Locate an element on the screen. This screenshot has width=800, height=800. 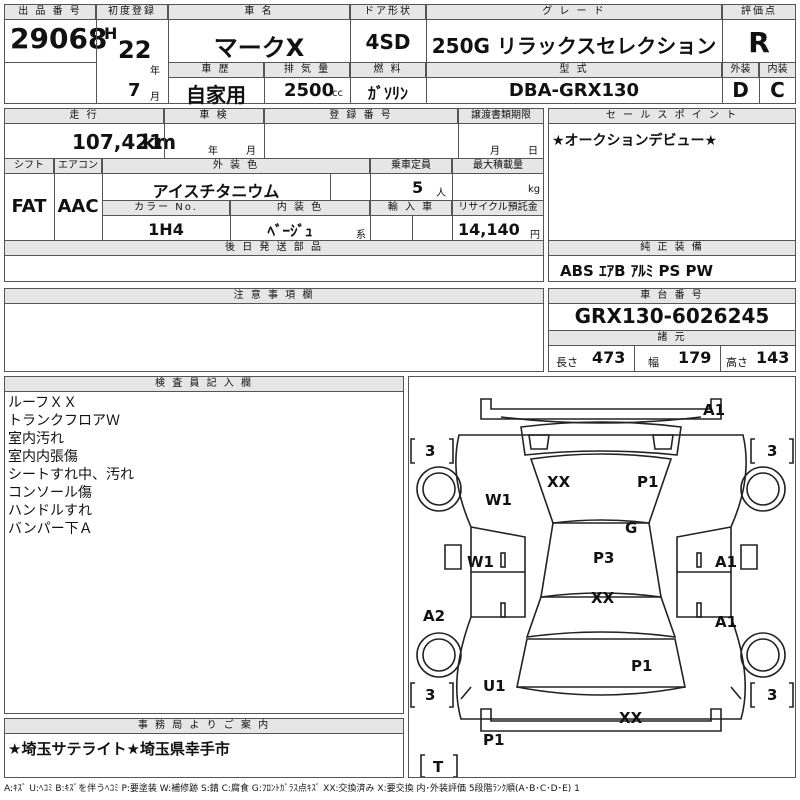
mark-left-front-fender: U1 is located at coordinates (494, 686).